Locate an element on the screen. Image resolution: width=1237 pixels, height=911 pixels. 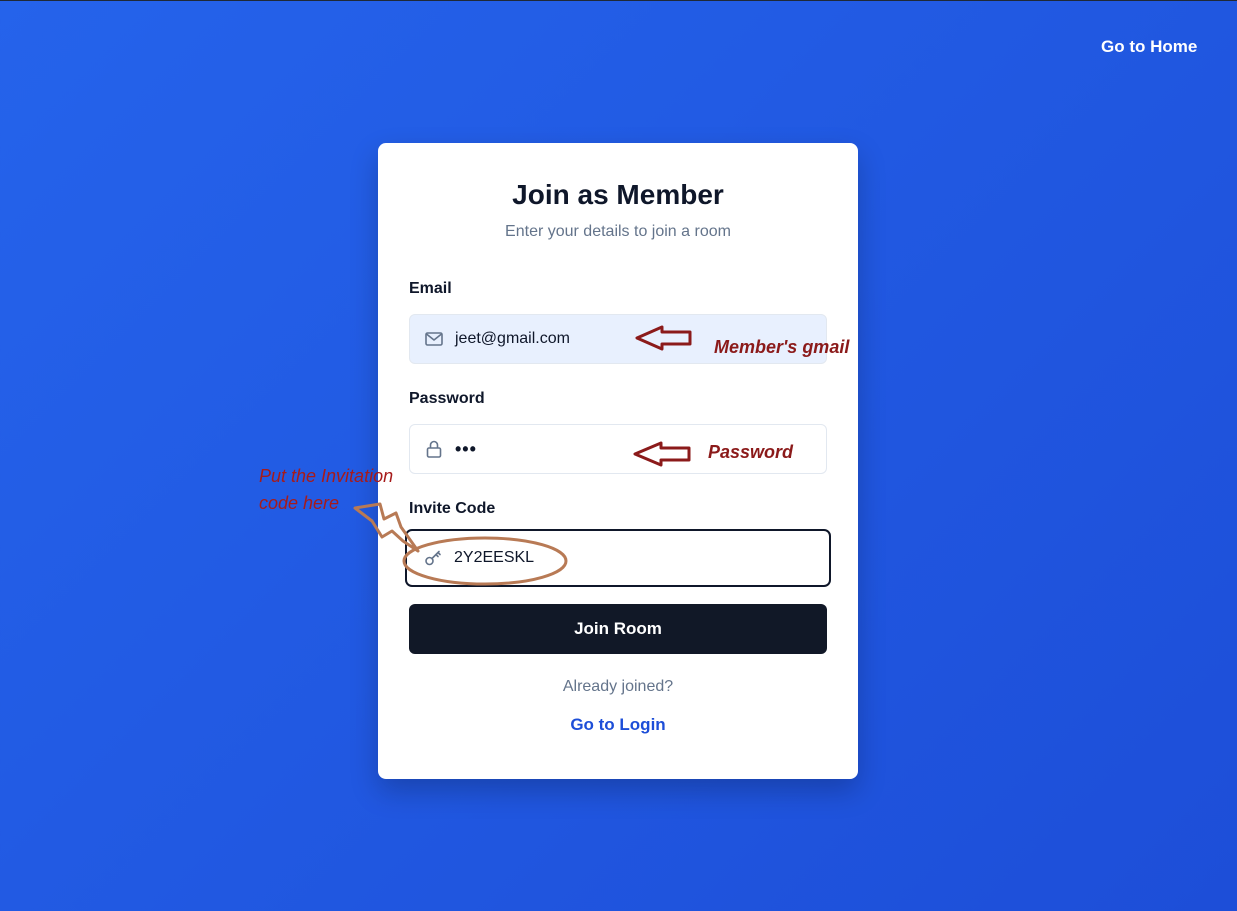
invite-annotation-line1: Put the Invitation is located at coordinates (326, 476).